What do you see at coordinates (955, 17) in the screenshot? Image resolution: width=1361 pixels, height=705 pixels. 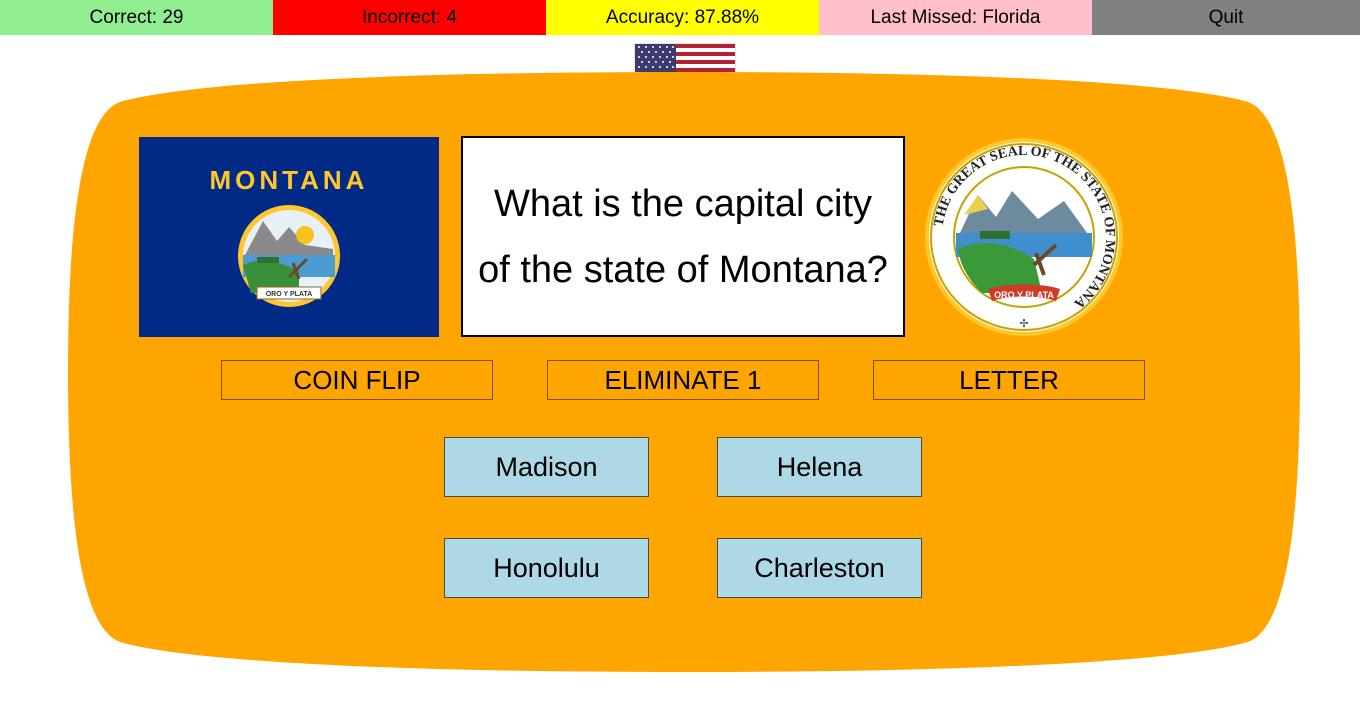 I see `last-missed-display: Last Missed: Florida` at bounding box center [955, 17].